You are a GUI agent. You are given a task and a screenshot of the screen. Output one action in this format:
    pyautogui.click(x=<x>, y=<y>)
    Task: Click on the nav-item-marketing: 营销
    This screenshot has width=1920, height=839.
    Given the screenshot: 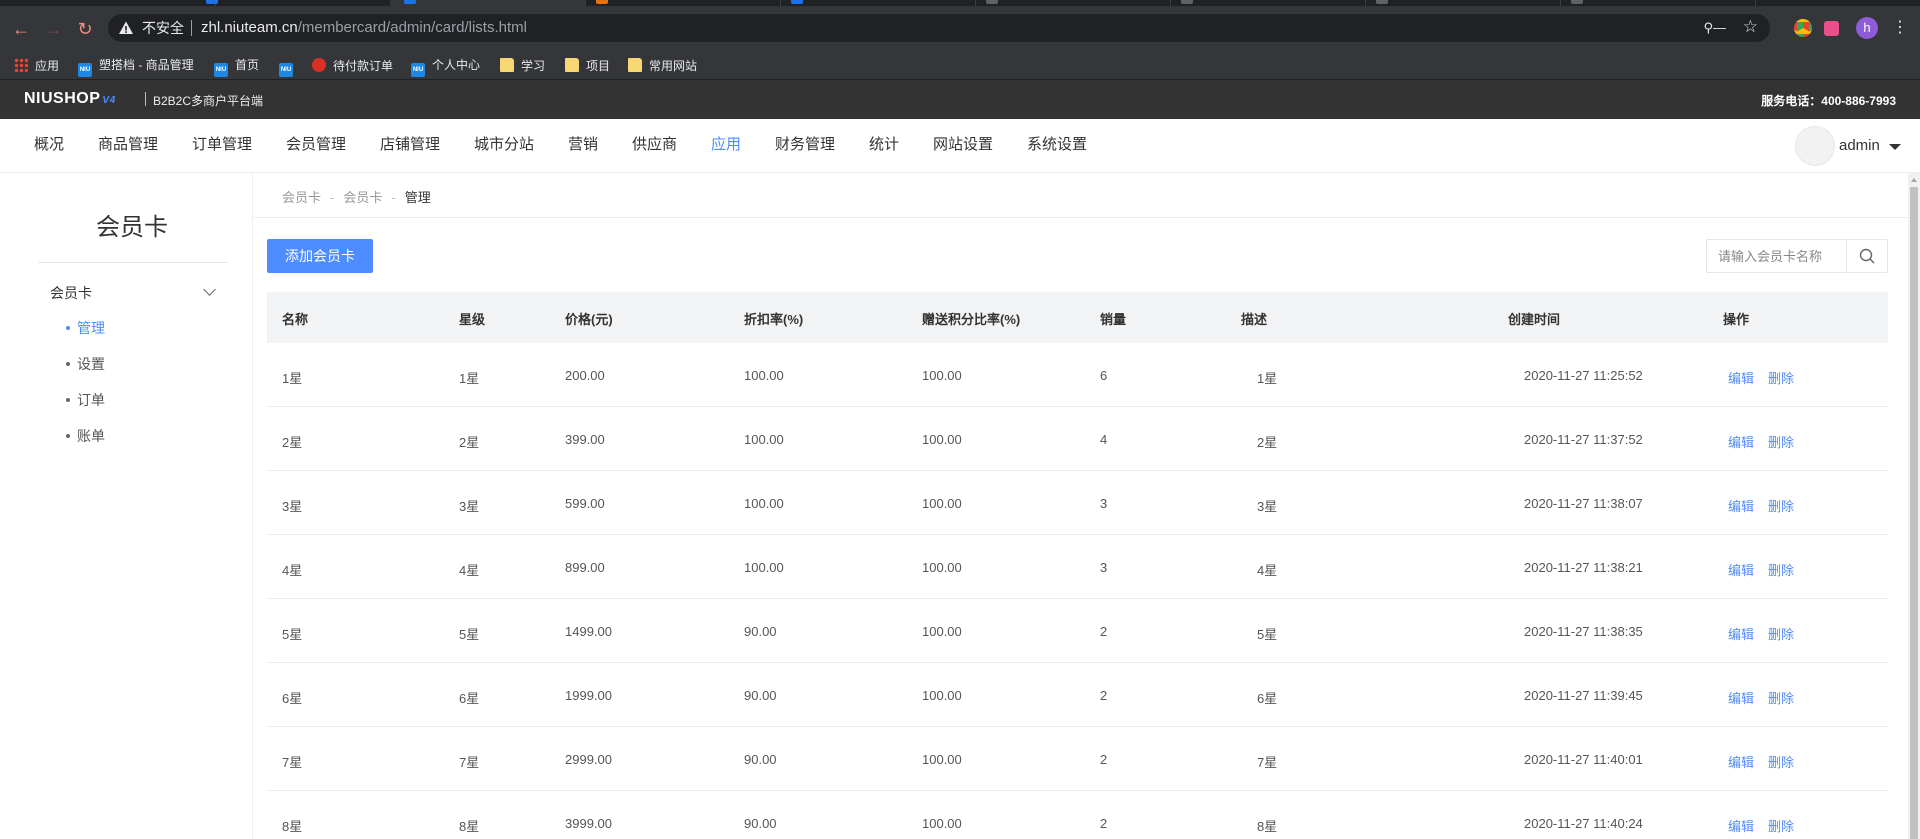 What is the action you would take?
    pyautogui.click(x=583, y=145)
    